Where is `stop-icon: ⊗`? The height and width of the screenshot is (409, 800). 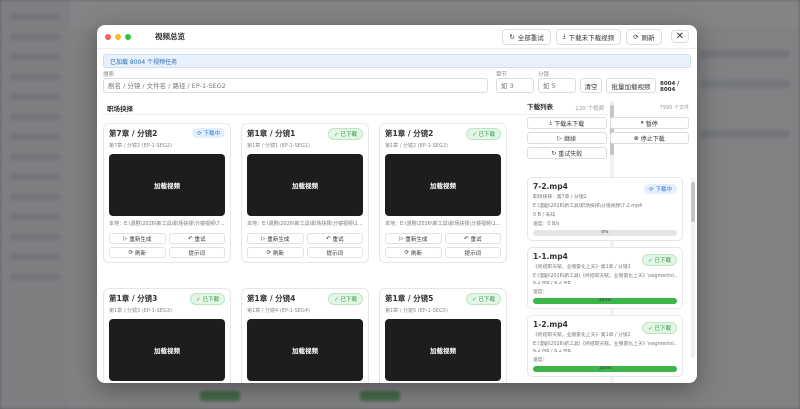 stop-icon: ⊗ is located at coordinates (636, 138).